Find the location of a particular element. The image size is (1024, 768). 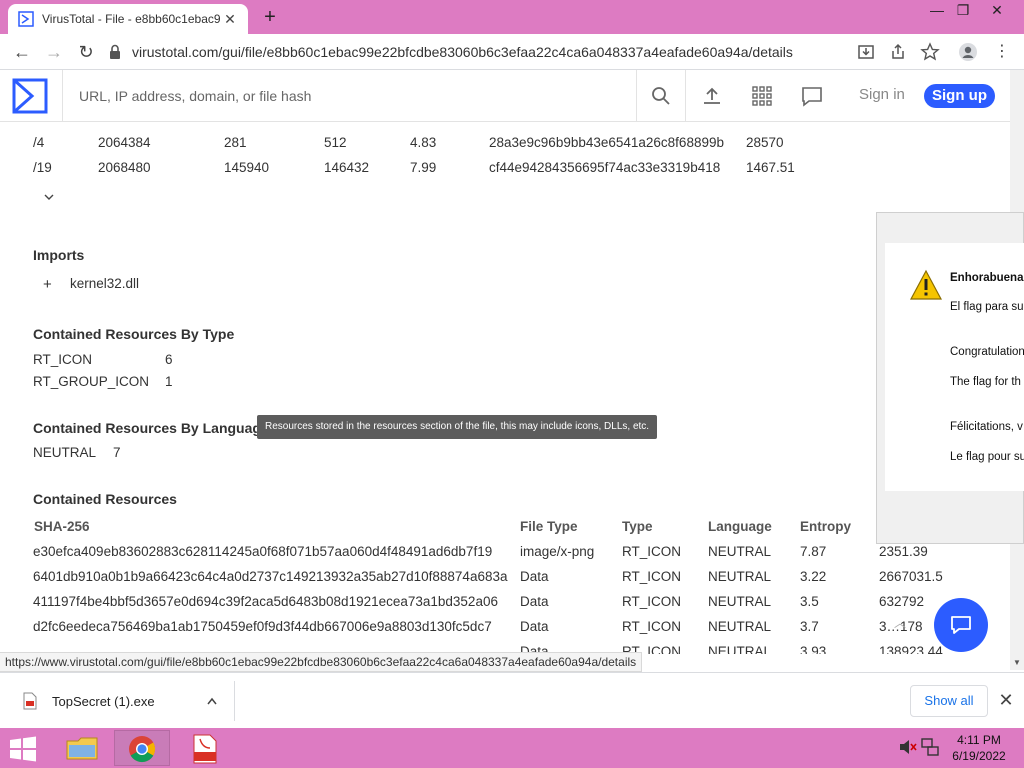

resource-chi2: 2667031.5 is located at coordinates (911, 576).